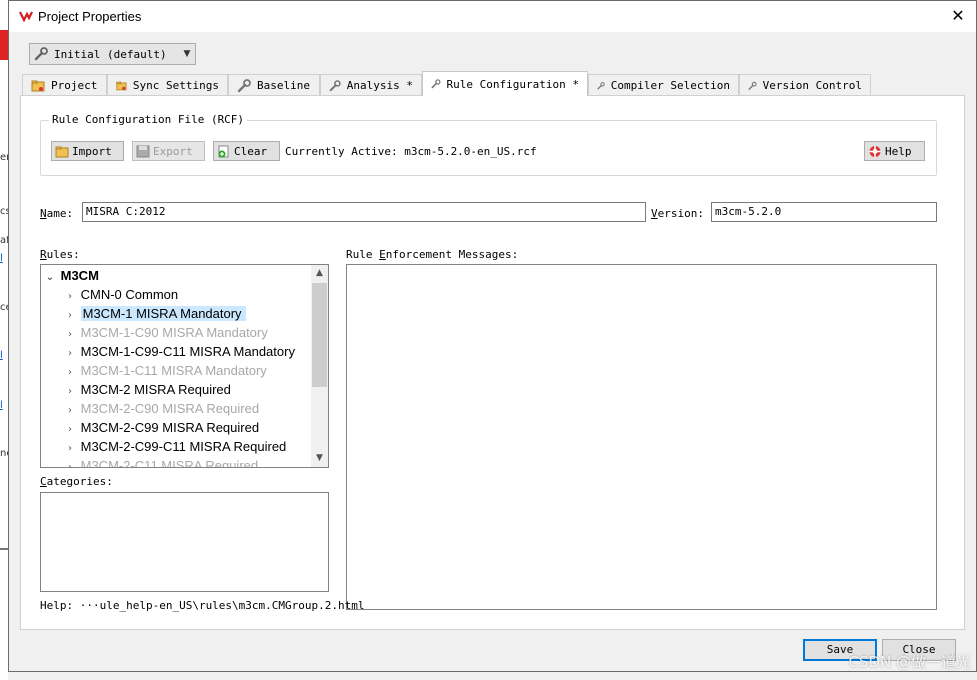 This screenshot has width=977, height=680. What do you see at coordinates (163, 313) in the screenshot?
I see `tree-item-label: M3CM-1 MISRA Mandatory` at bounding box center [163, 313].